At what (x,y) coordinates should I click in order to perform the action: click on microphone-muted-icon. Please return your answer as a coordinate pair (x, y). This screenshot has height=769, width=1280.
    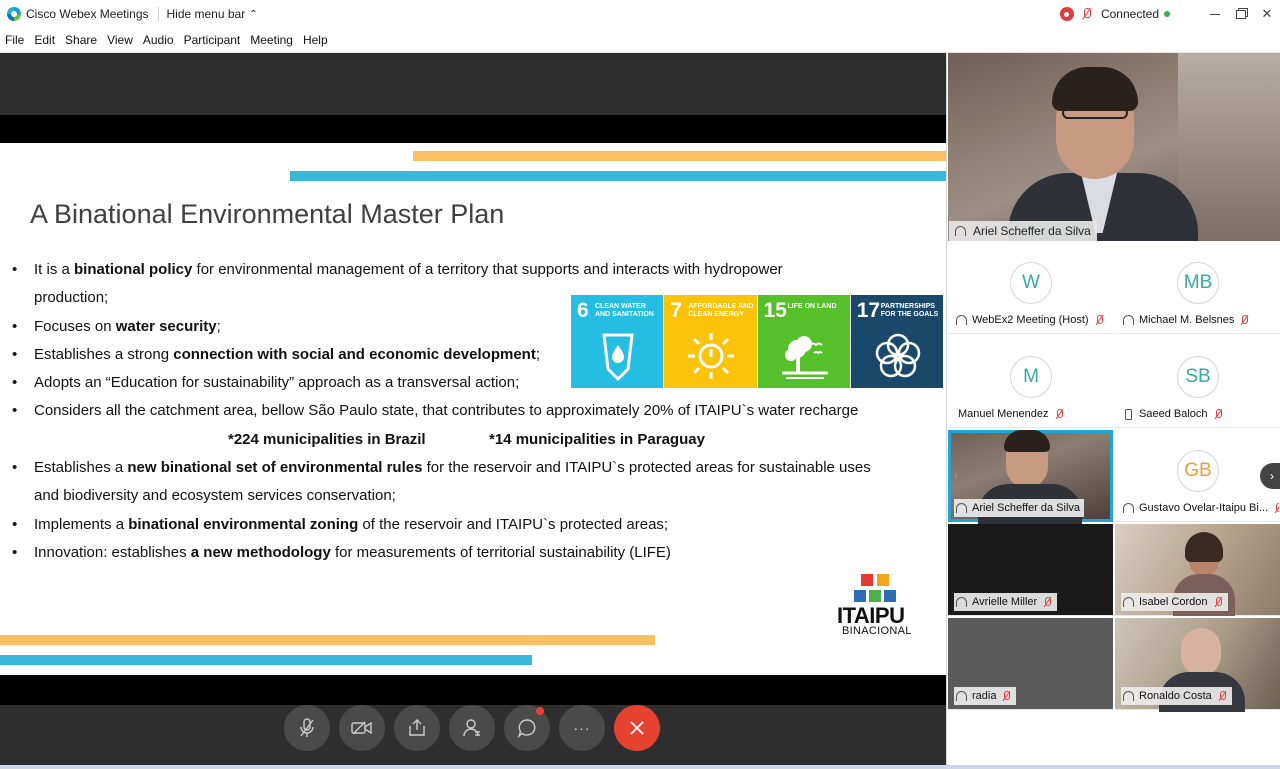
    Looking at the image, I should click on (307, 727).